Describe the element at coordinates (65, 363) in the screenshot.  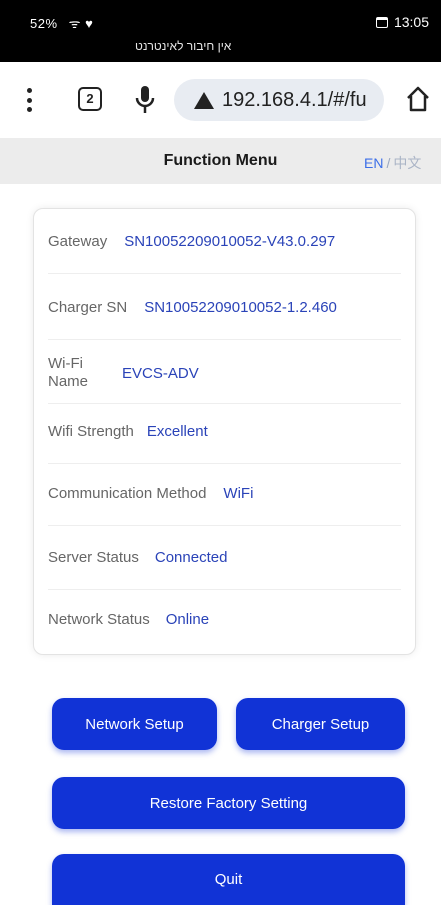
I see `wifi-name-label-line1: Wi-Fi` at that location.